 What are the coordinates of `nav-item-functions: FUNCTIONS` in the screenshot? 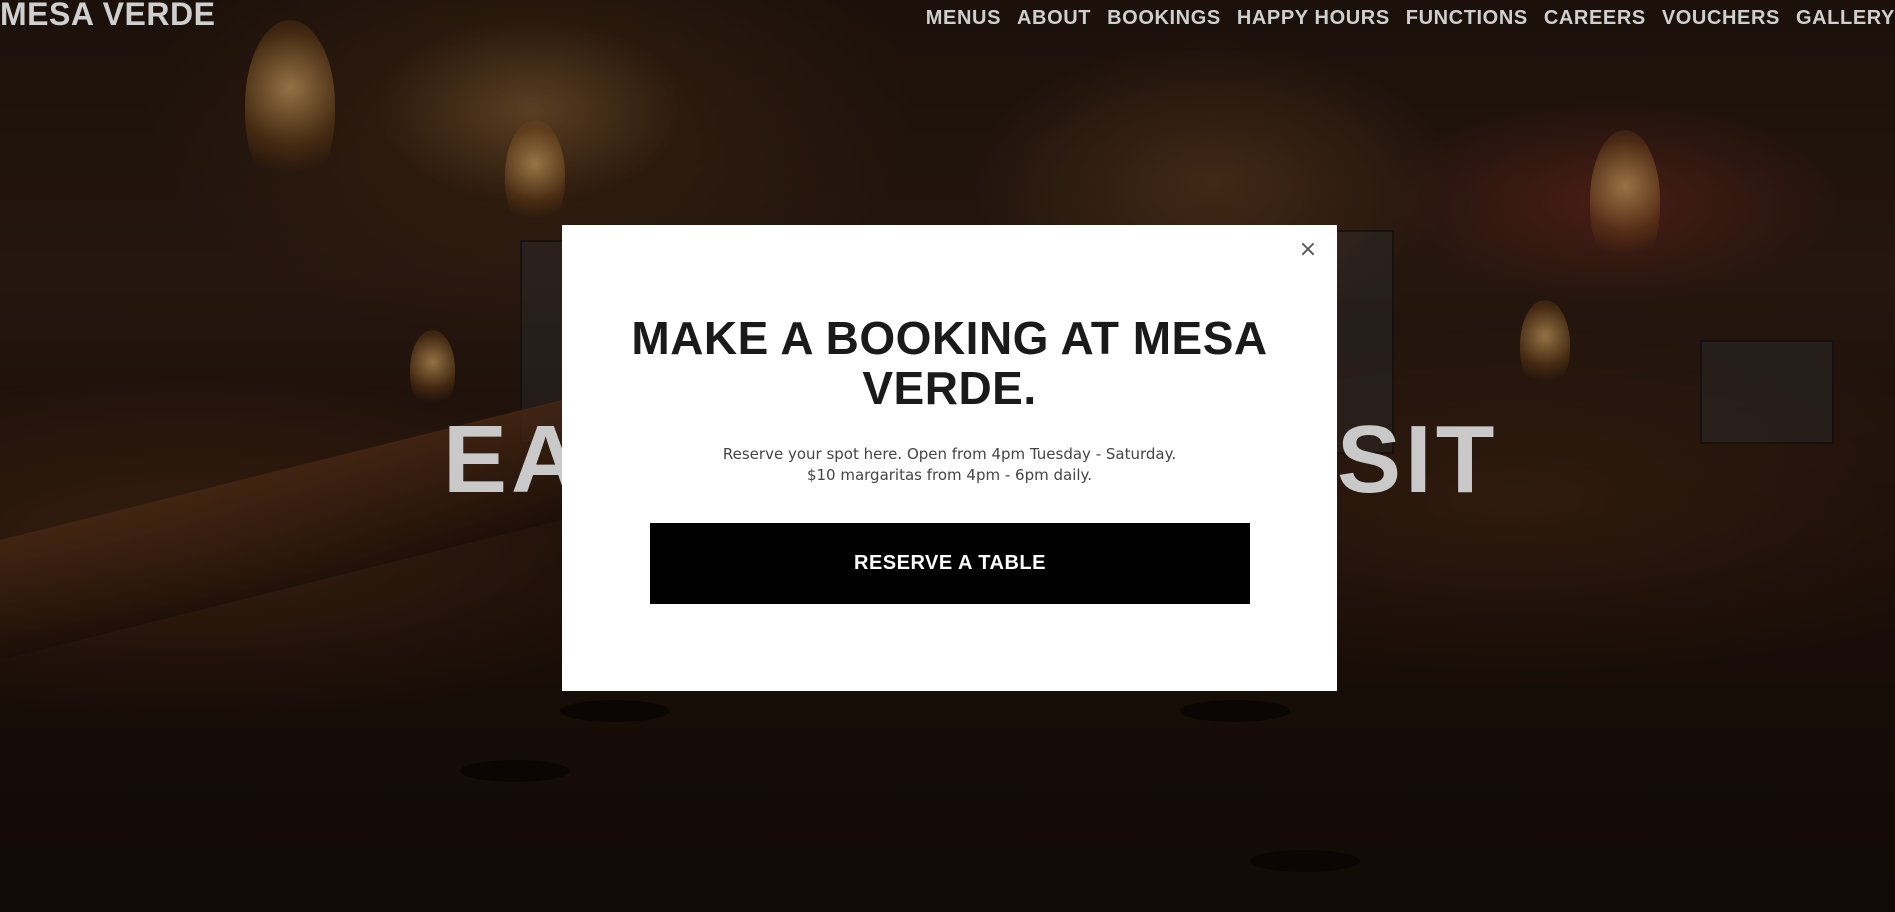 It's located at (1467, 18).